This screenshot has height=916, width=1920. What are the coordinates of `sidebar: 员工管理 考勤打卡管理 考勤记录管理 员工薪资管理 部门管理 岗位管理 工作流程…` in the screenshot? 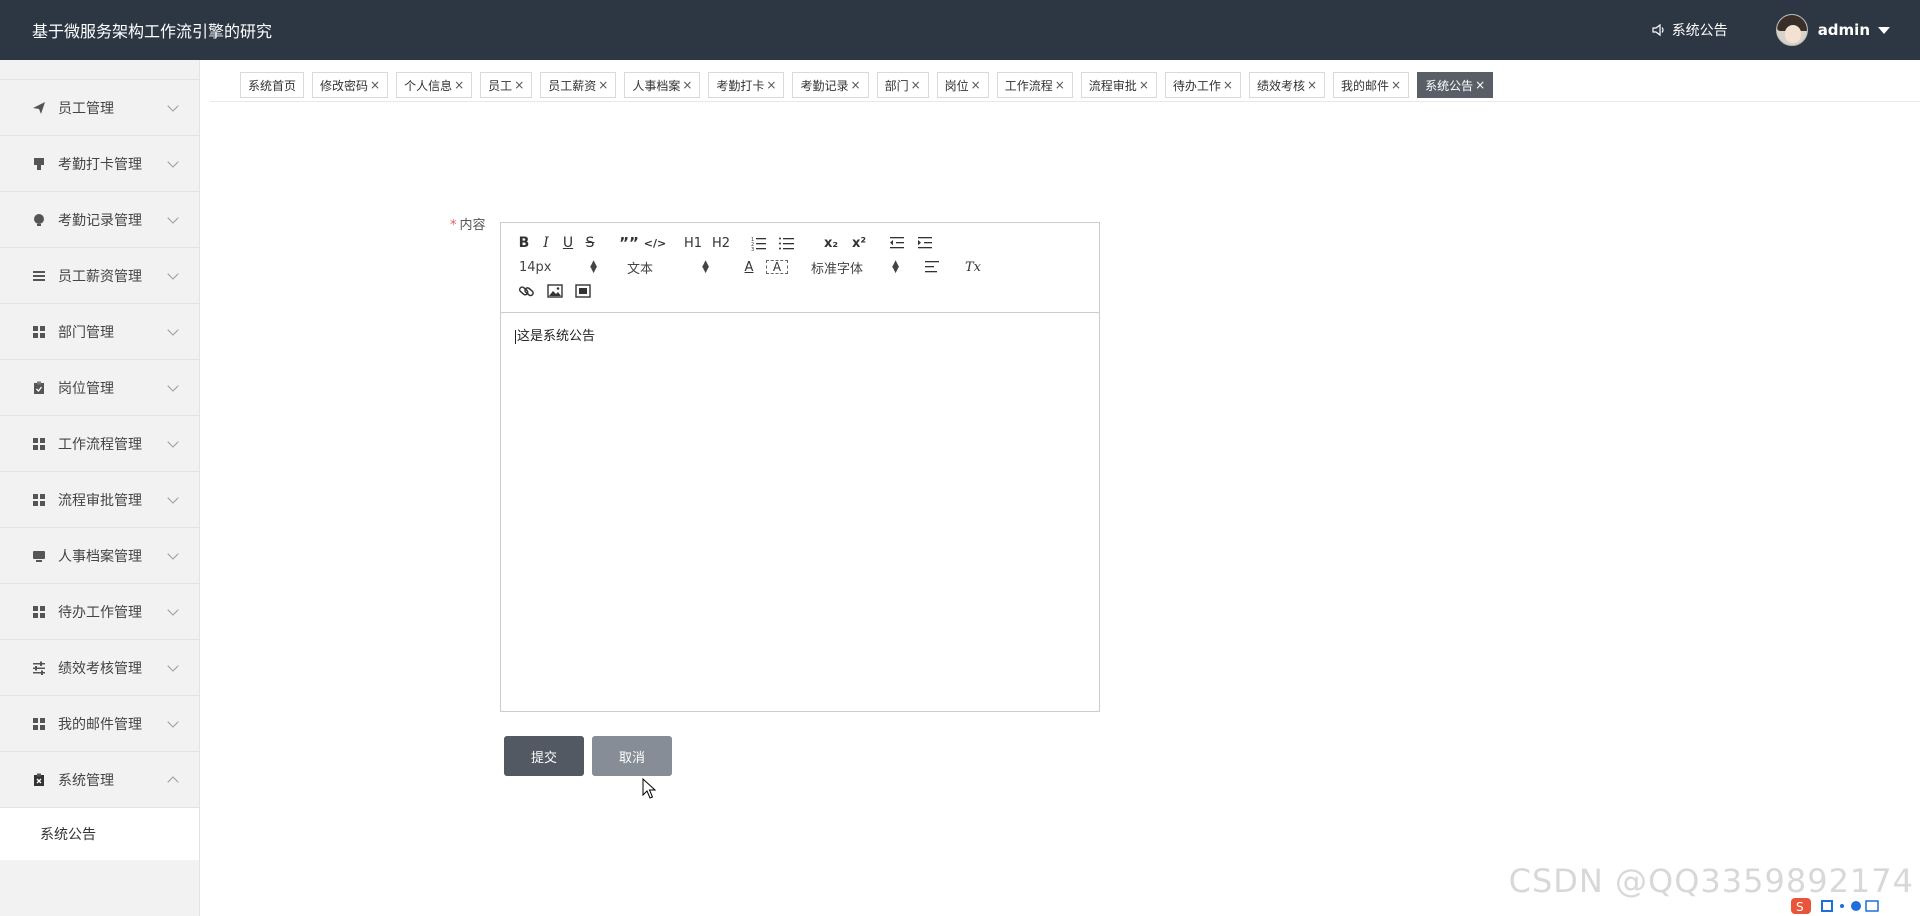 It's located at (100, 488).